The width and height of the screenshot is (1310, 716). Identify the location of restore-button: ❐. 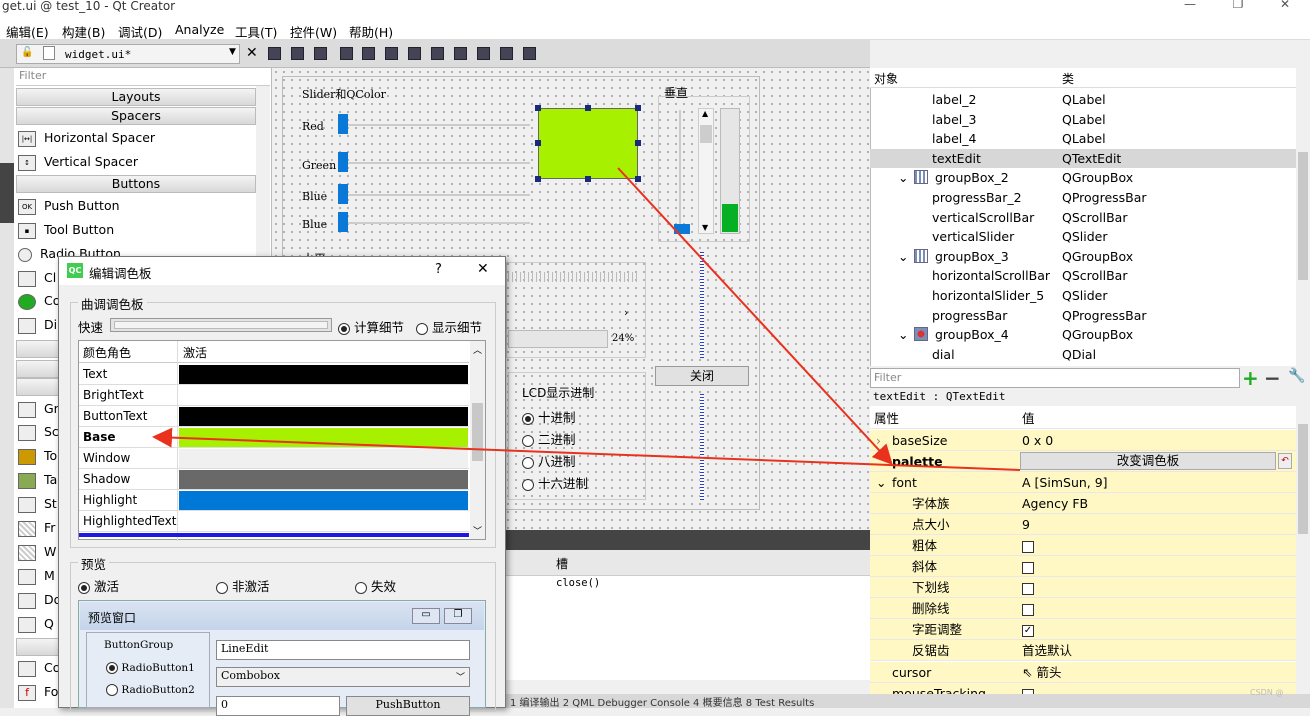
(1238, 5).